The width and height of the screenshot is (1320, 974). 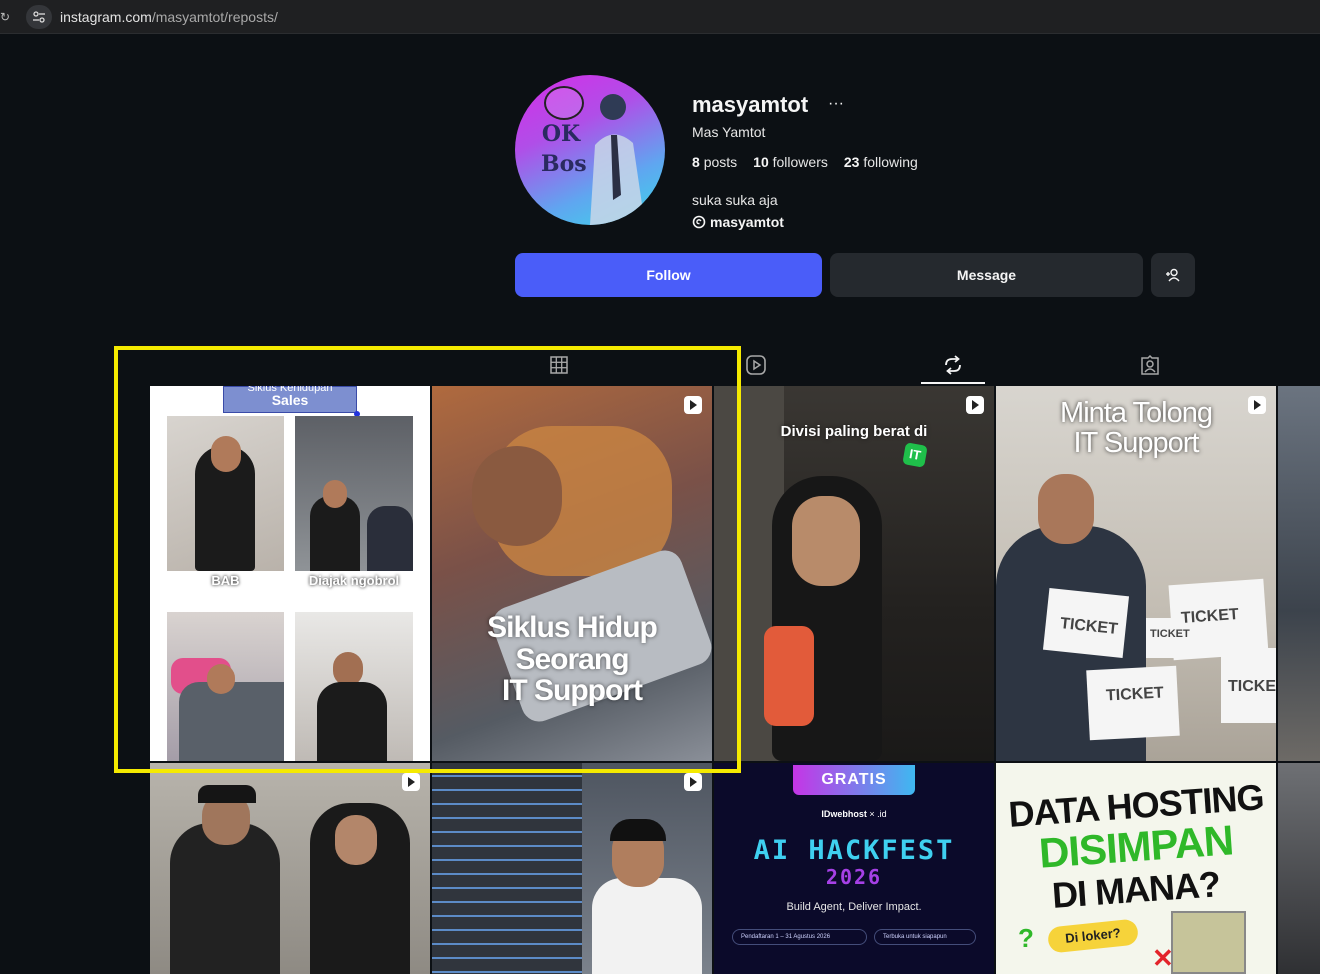 What do you see at coordinates (854, 780) in the screenshot?
I see `post-badge: GRATIS` at bounding box center [854, 780].